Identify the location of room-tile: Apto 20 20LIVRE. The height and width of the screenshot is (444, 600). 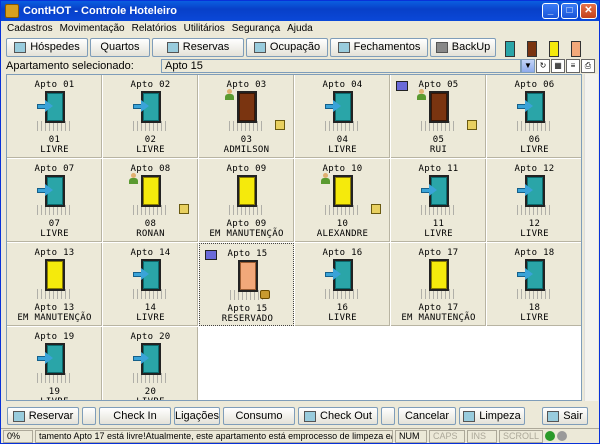
(150, 363).